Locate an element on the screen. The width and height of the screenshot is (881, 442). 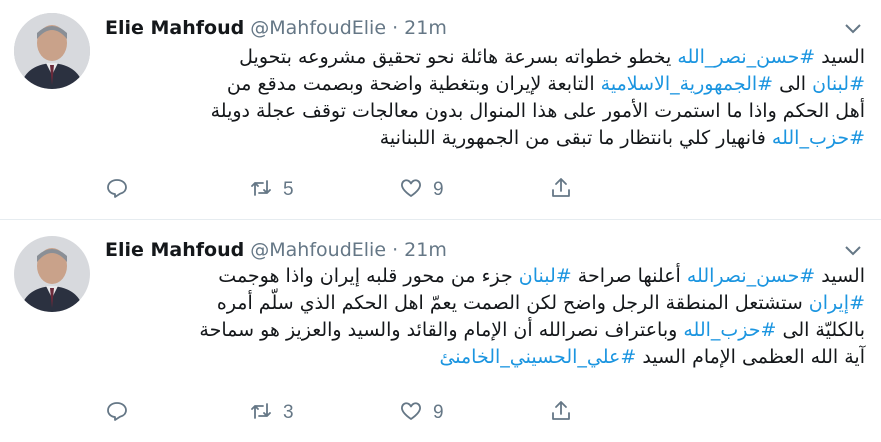
tweet-text-segment: آية الله العظمى الإمام السيد is located at coordinates (750, 357).